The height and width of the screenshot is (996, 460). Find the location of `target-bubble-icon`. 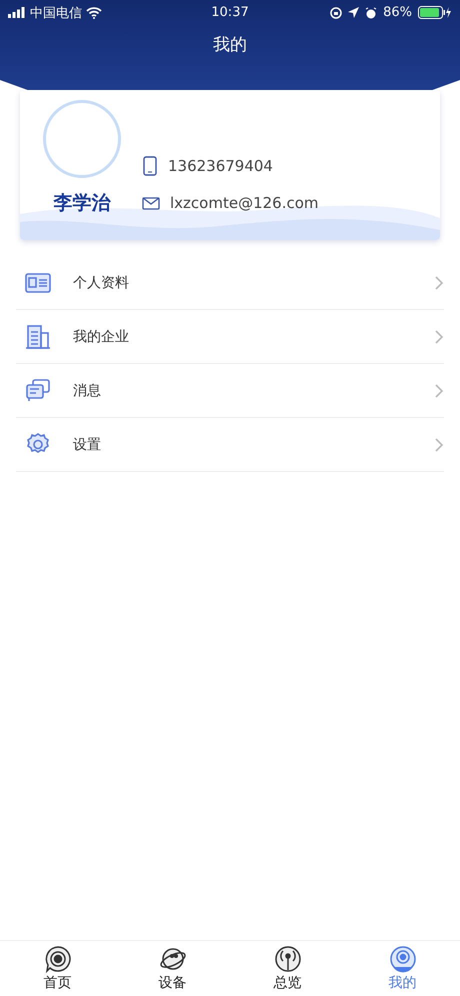

target-bubble-icon is located at coordinates (58, 959).